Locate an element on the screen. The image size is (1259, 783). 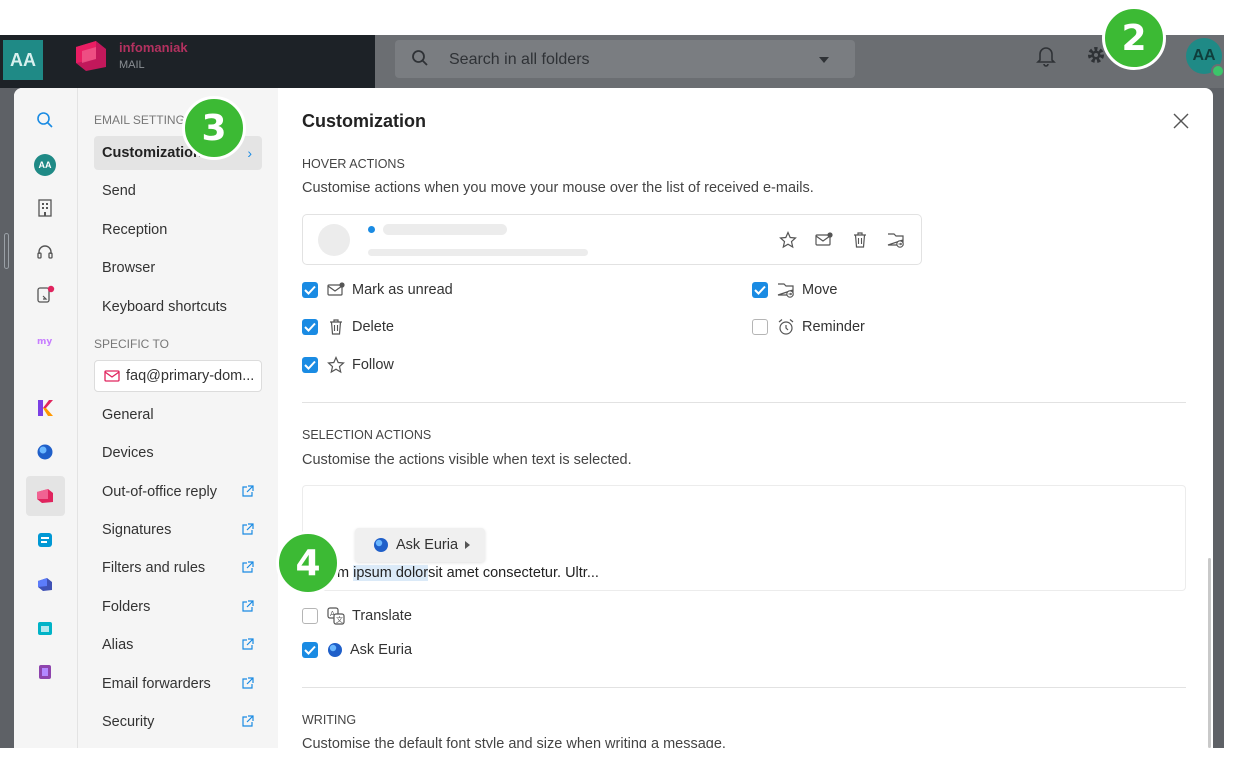
option-reminder: Reminder is located at coordinates (808, 327).